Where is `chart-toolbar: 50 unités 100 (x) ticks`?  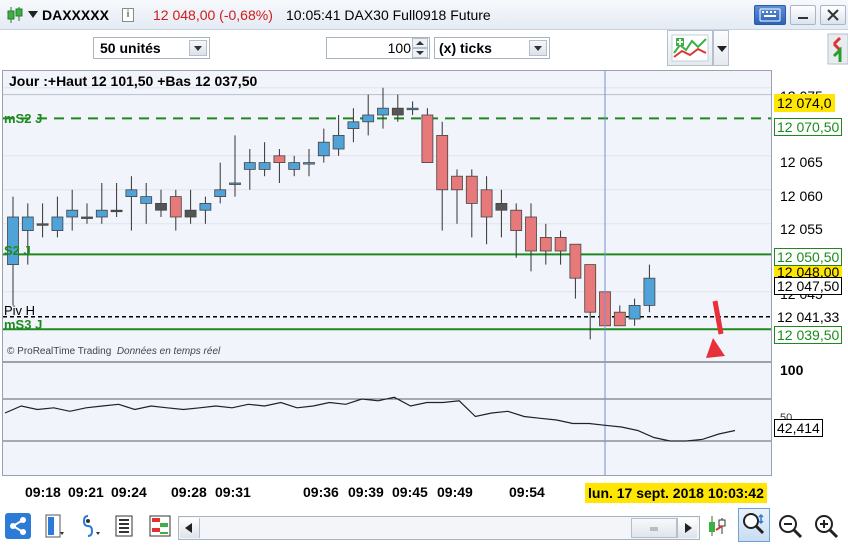 chart-toolbar: 50 unités 100 (x) ticks is located at coordinates (424, 50).